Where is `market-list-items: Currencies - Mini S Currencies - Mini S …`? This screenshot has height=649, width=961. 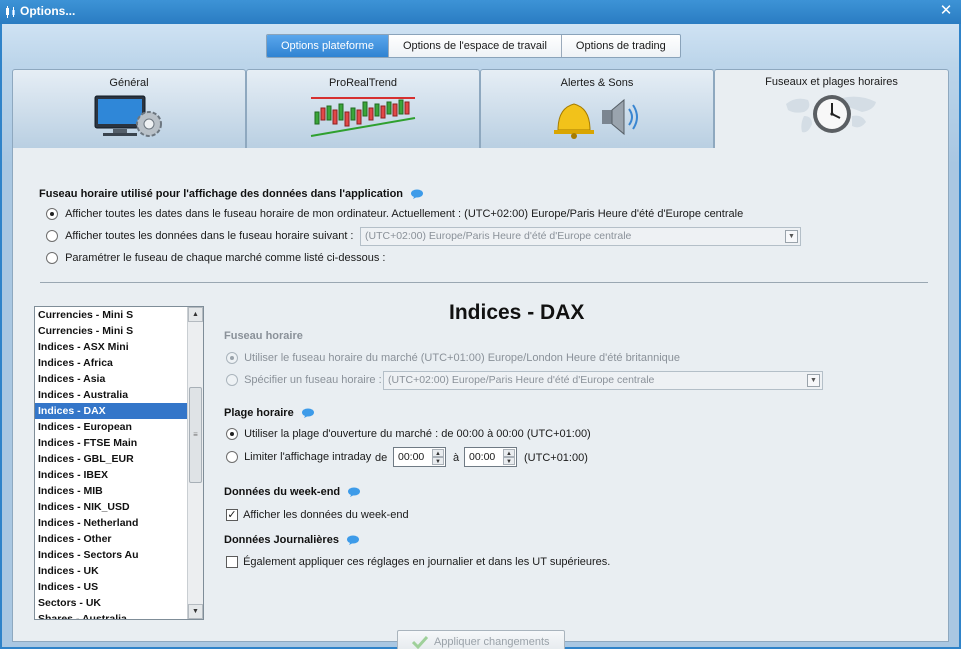 market-list-items: Currencies - Mini S Currencies - Mini S … is located at coordinates (111, 463).